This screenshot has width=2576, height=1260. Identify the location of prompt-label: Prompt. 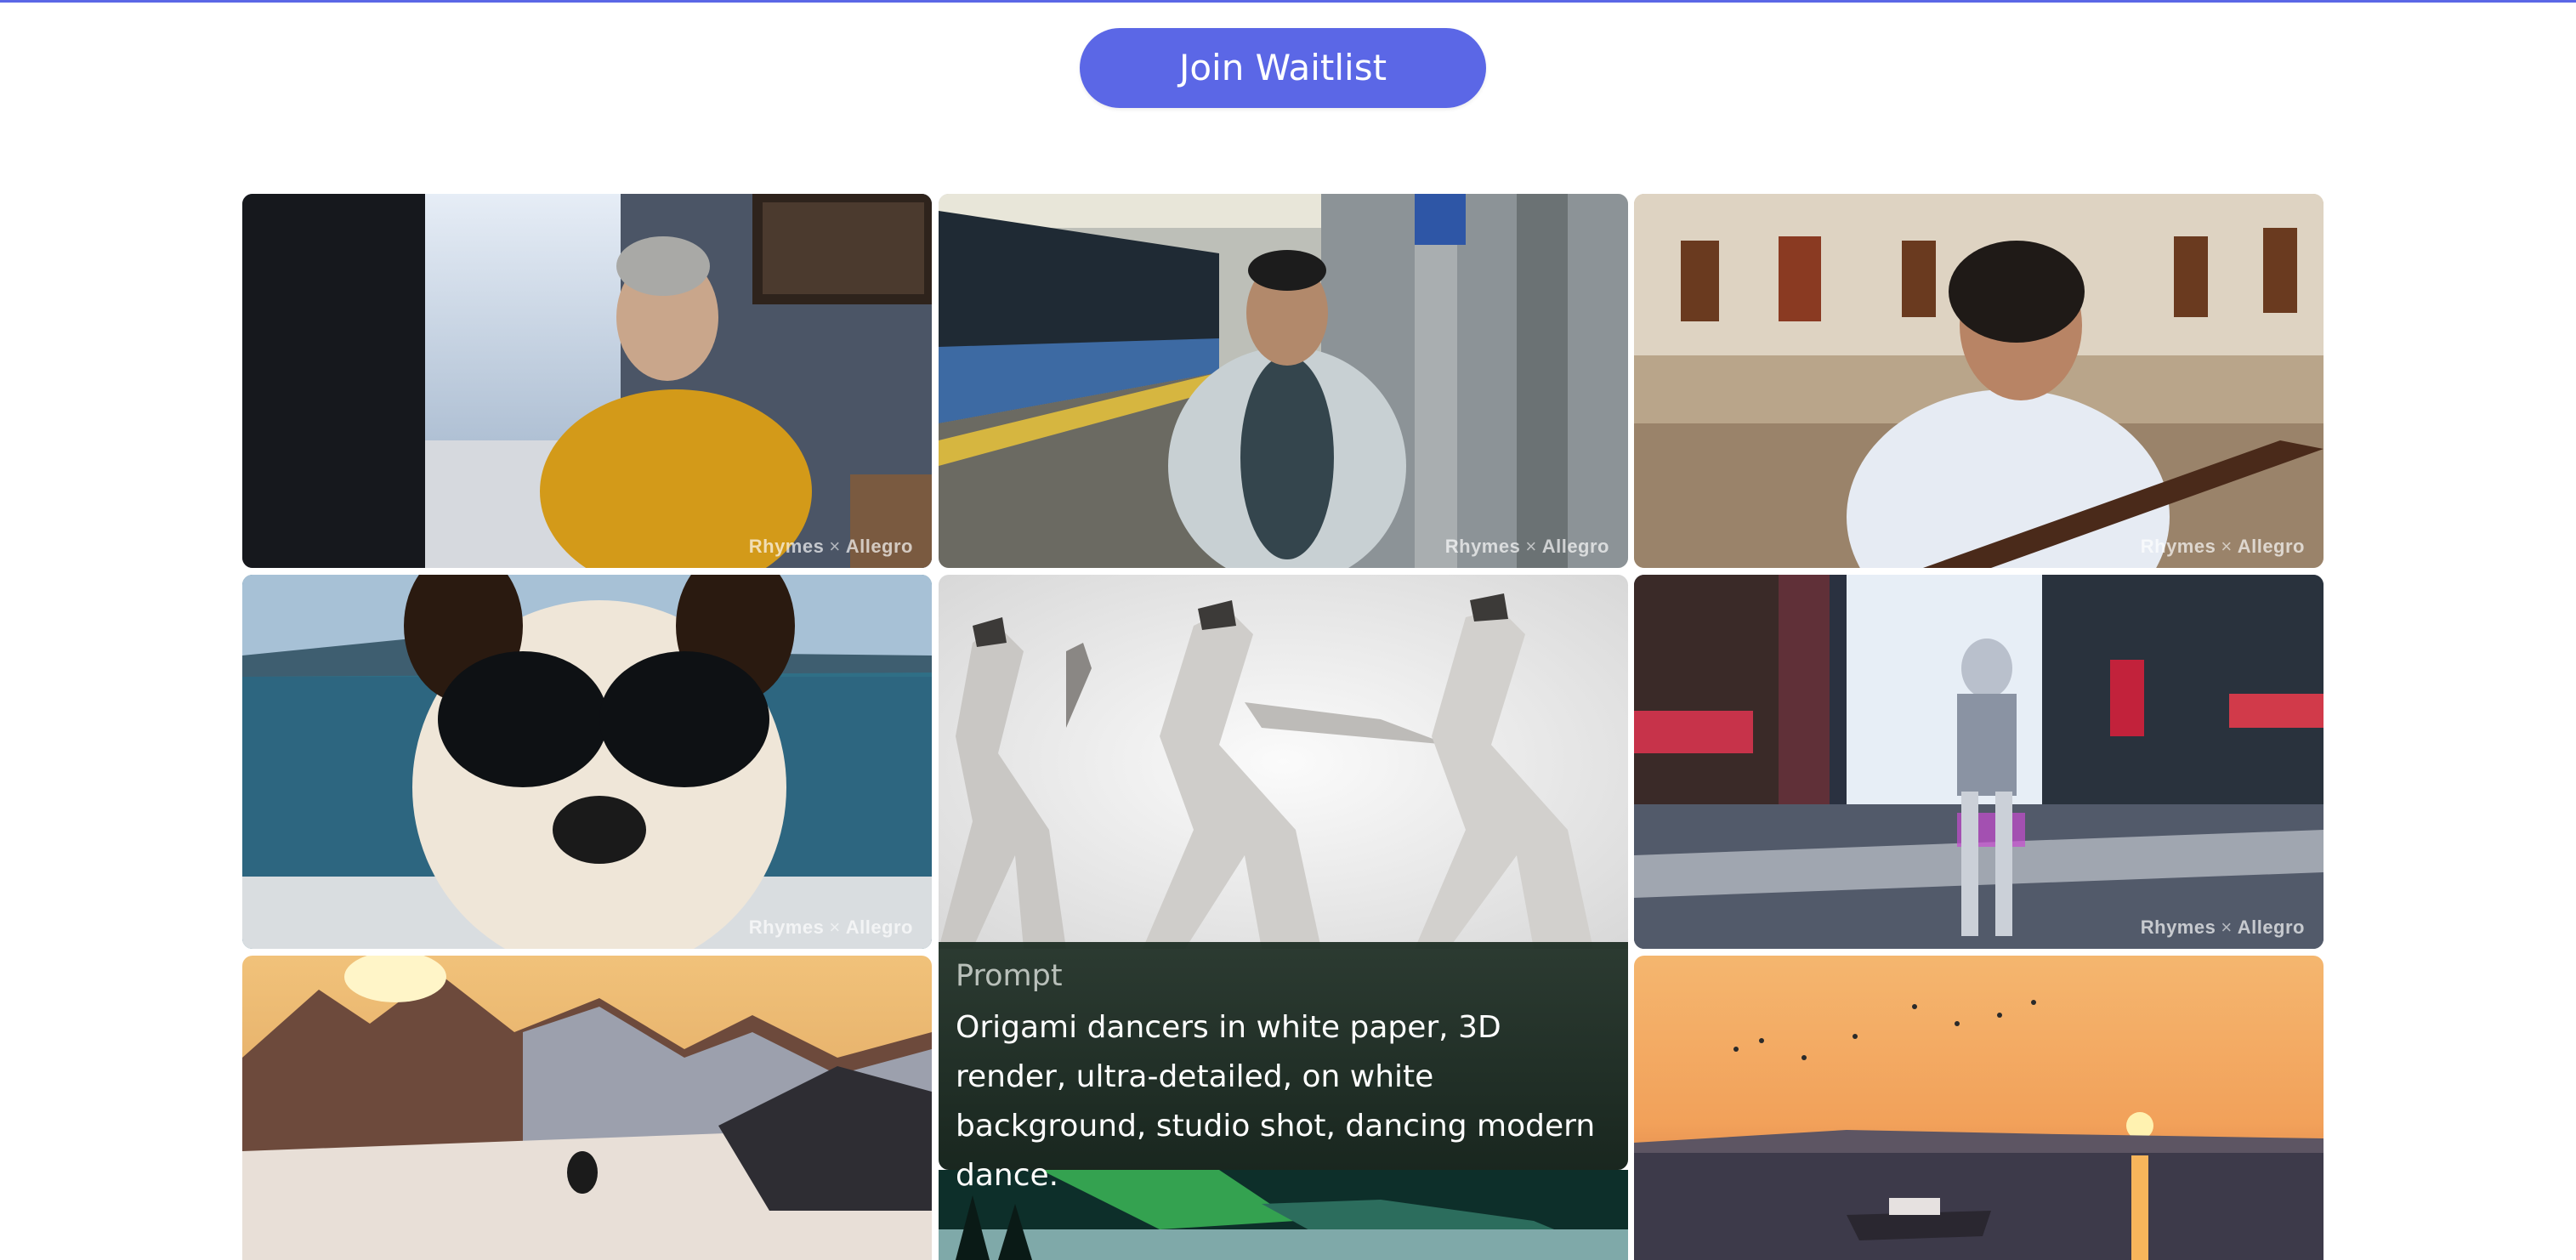
(1010, 976).